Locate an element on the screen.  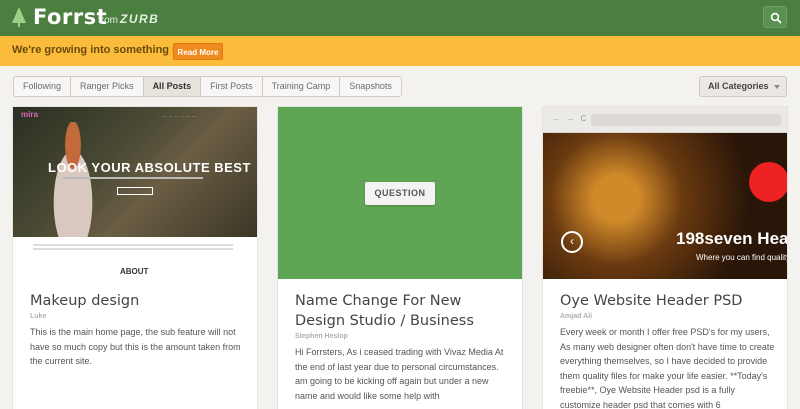
post-thumbnail: QUESTION is located at coordinates (400, 193).